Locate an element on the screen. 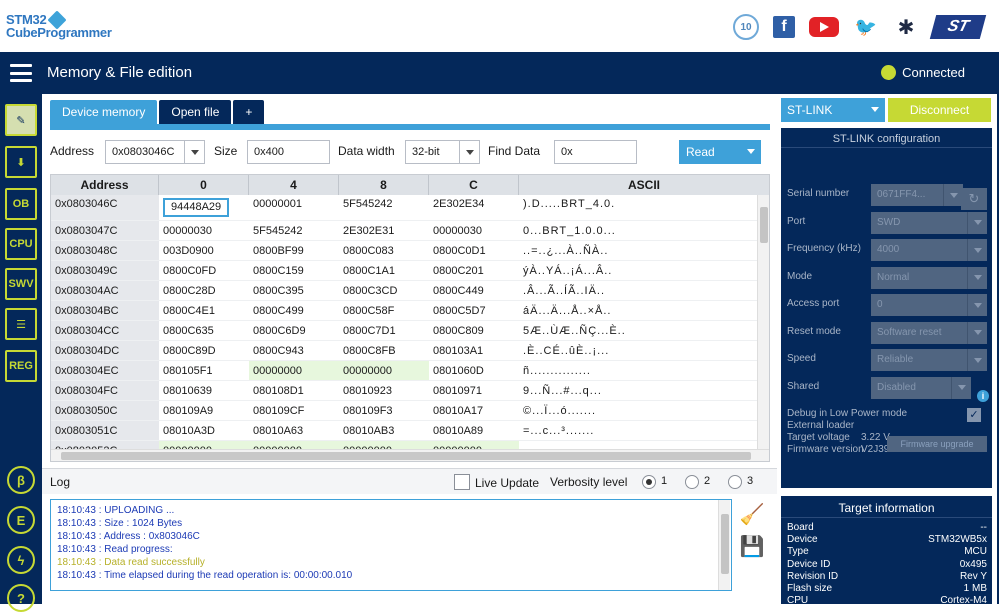  row-data-cell: 0800C7D1 is located at coordinates (384, 330).